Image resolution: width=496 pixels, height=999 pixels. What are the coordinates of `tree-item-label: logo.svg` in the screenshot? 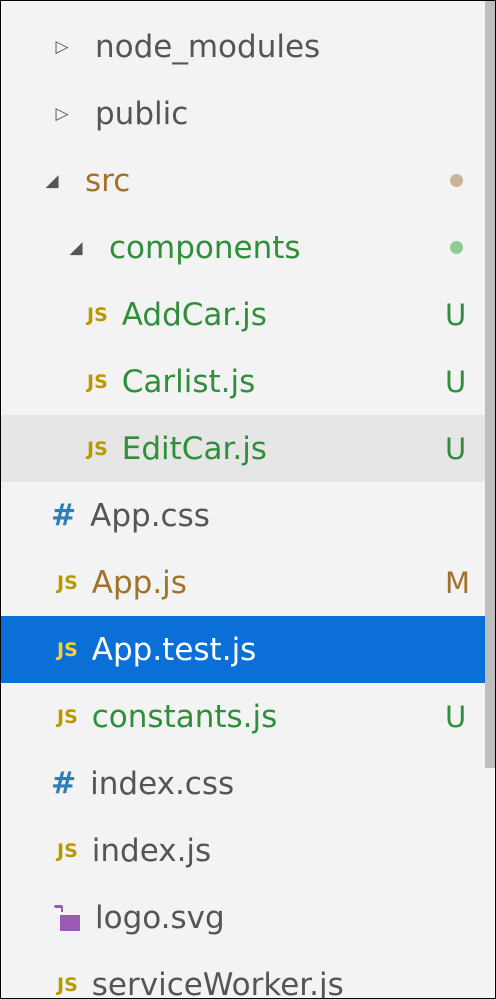 It's located at (160, 917).